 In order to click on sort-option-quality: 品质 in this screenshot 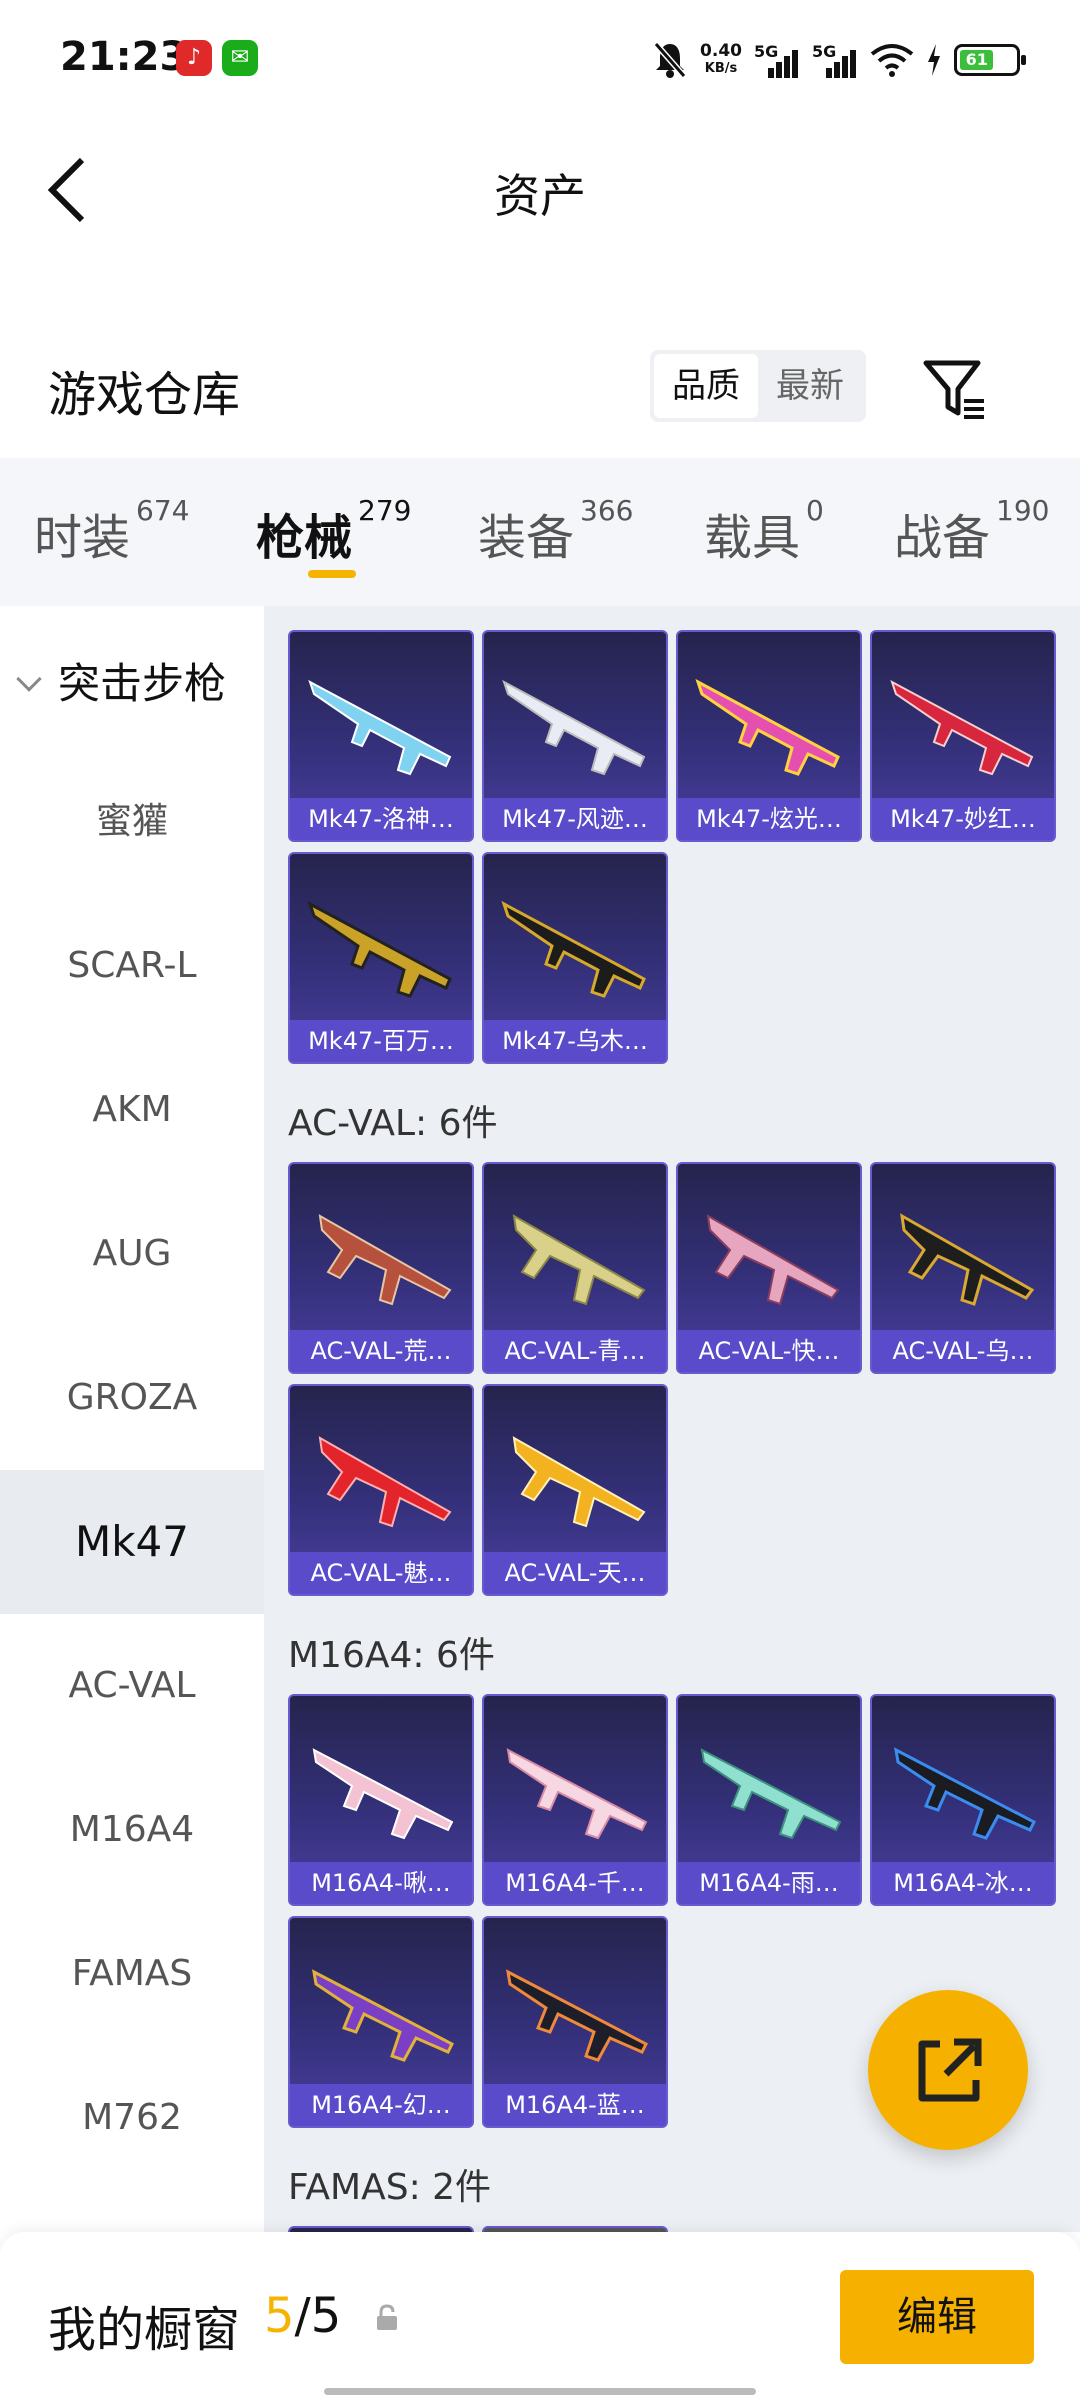, I will do `click(706, 386)`.